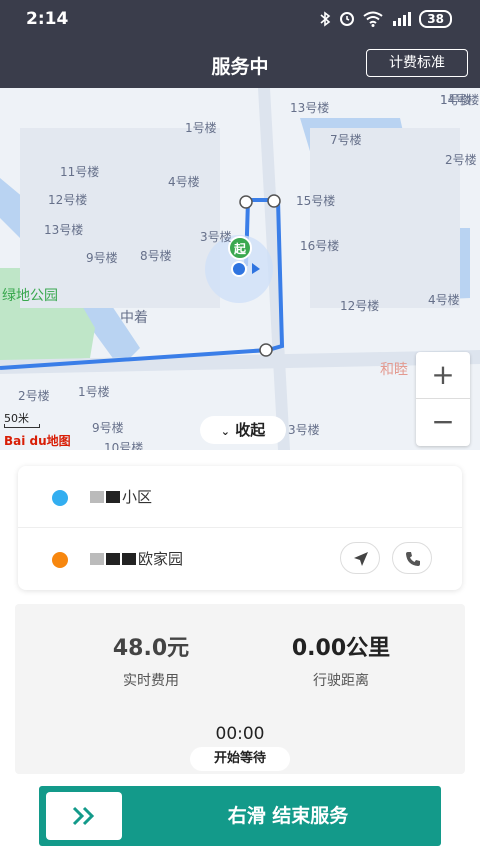 The width and height of the screenshot is (480, 854). Describe the element at coordinates (417, 63) in the screenshot. I see `fee-standard-button: 计费标准` at that location.